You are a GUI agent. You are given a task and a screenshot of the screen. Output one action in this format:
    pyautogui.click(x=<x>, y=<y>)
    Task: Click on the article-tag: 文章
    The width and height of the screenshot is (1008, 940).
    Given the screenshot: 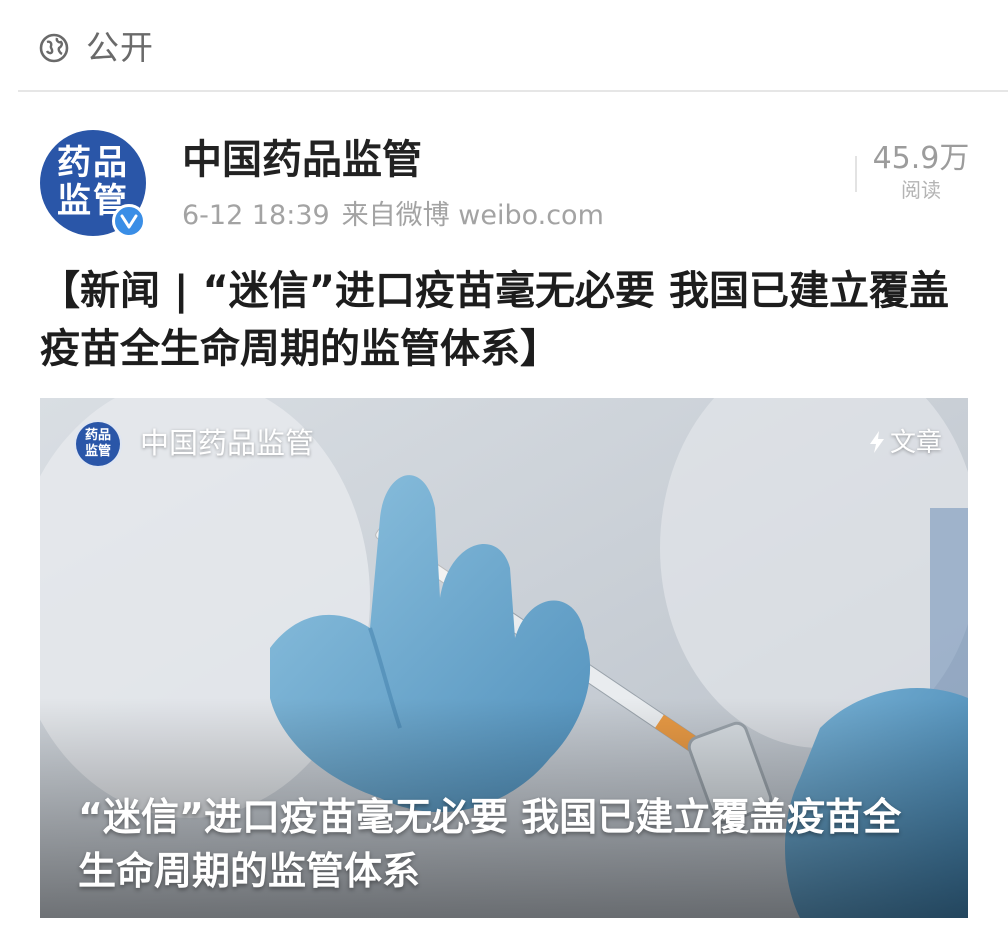 What is the action you would take?
    pyautogui.click(x=905, y=443)
    